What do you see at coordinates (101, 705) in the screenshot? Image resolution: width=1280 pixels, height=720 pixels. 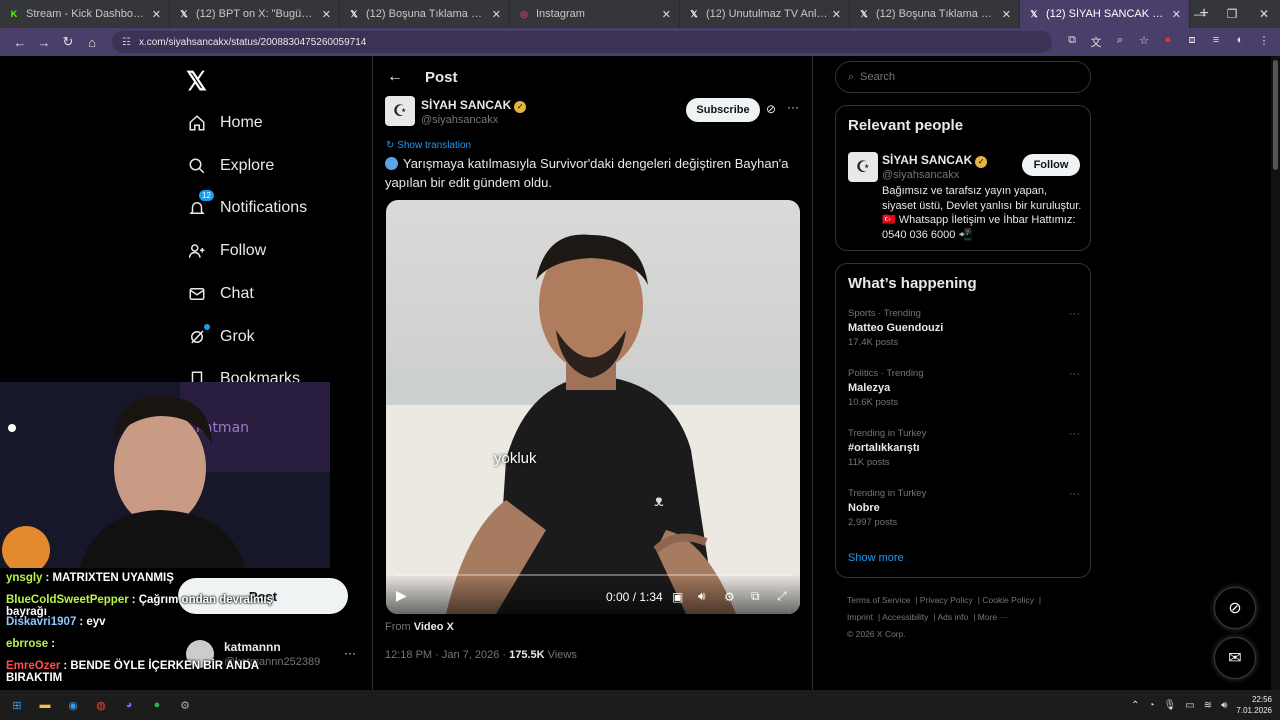 I see `chrome-icon: ◍` at bounding box center [101, 705].